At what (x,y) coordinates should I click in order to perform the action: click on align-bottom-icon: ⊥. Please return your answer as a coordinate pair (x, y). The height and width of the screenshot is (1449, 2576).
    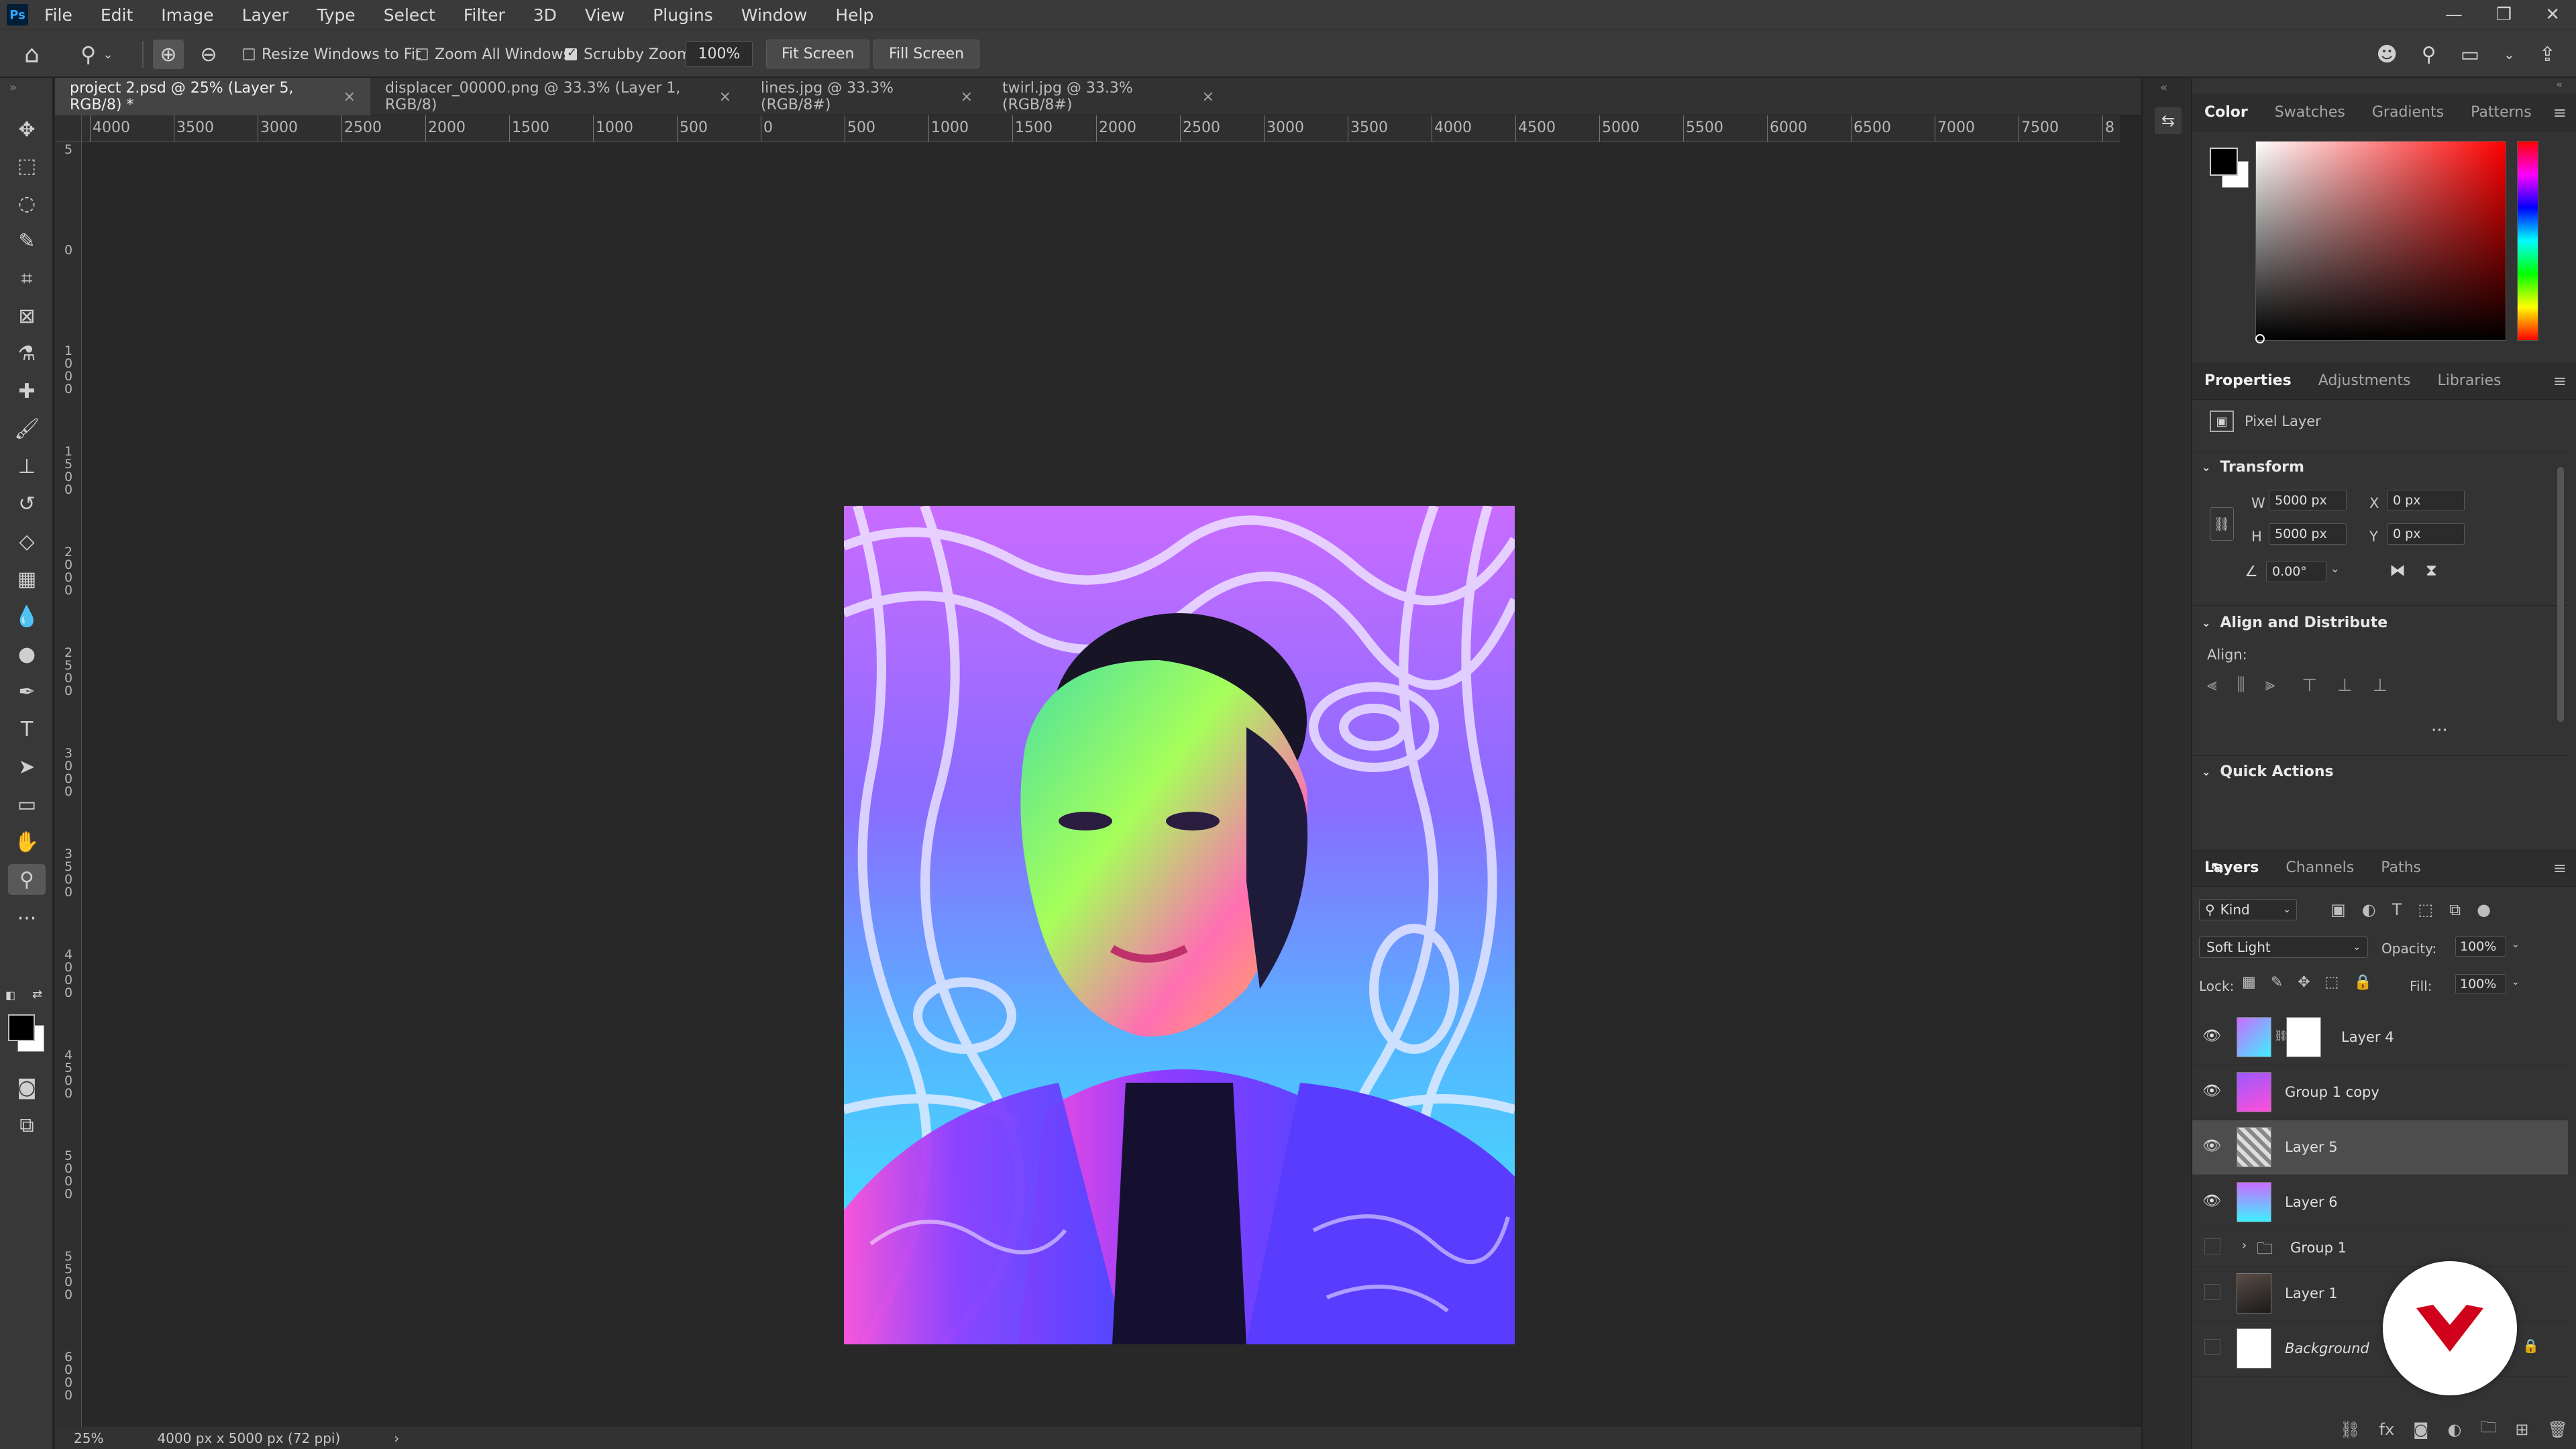
    Looking at the image, I should click on (2380, 686).